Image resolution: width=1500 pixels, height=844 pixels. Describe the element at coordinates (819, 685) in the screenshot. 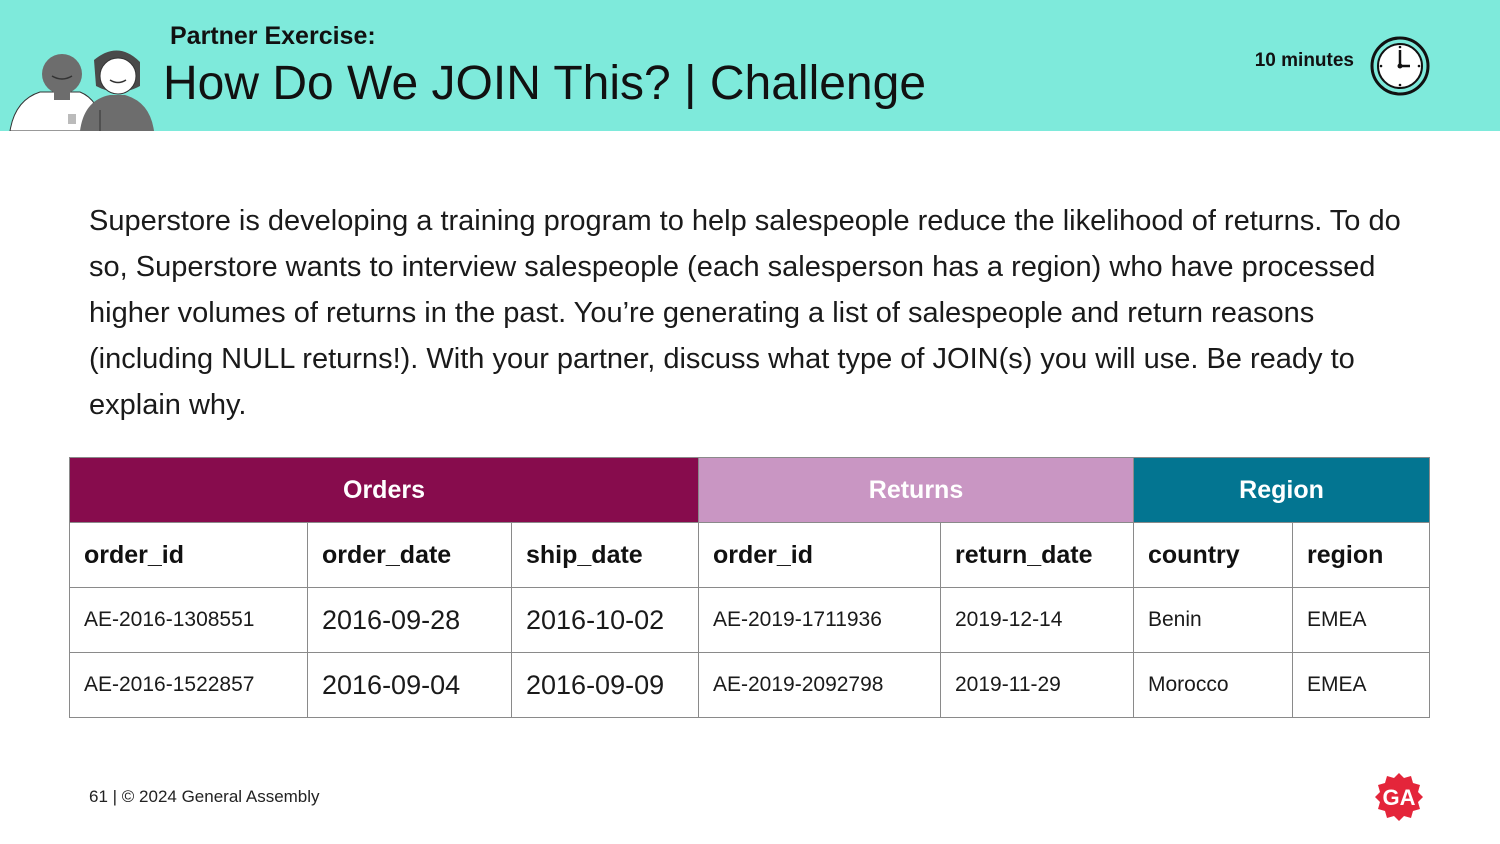

I see `table-cell: AE-2019-2092798` at that location.